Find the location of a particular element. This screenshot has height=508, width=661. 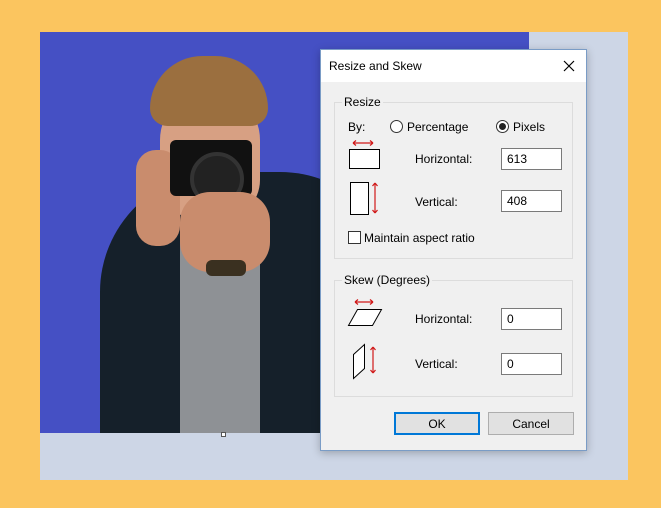

canvas-resize-handle is located at coordinates (223, 434).